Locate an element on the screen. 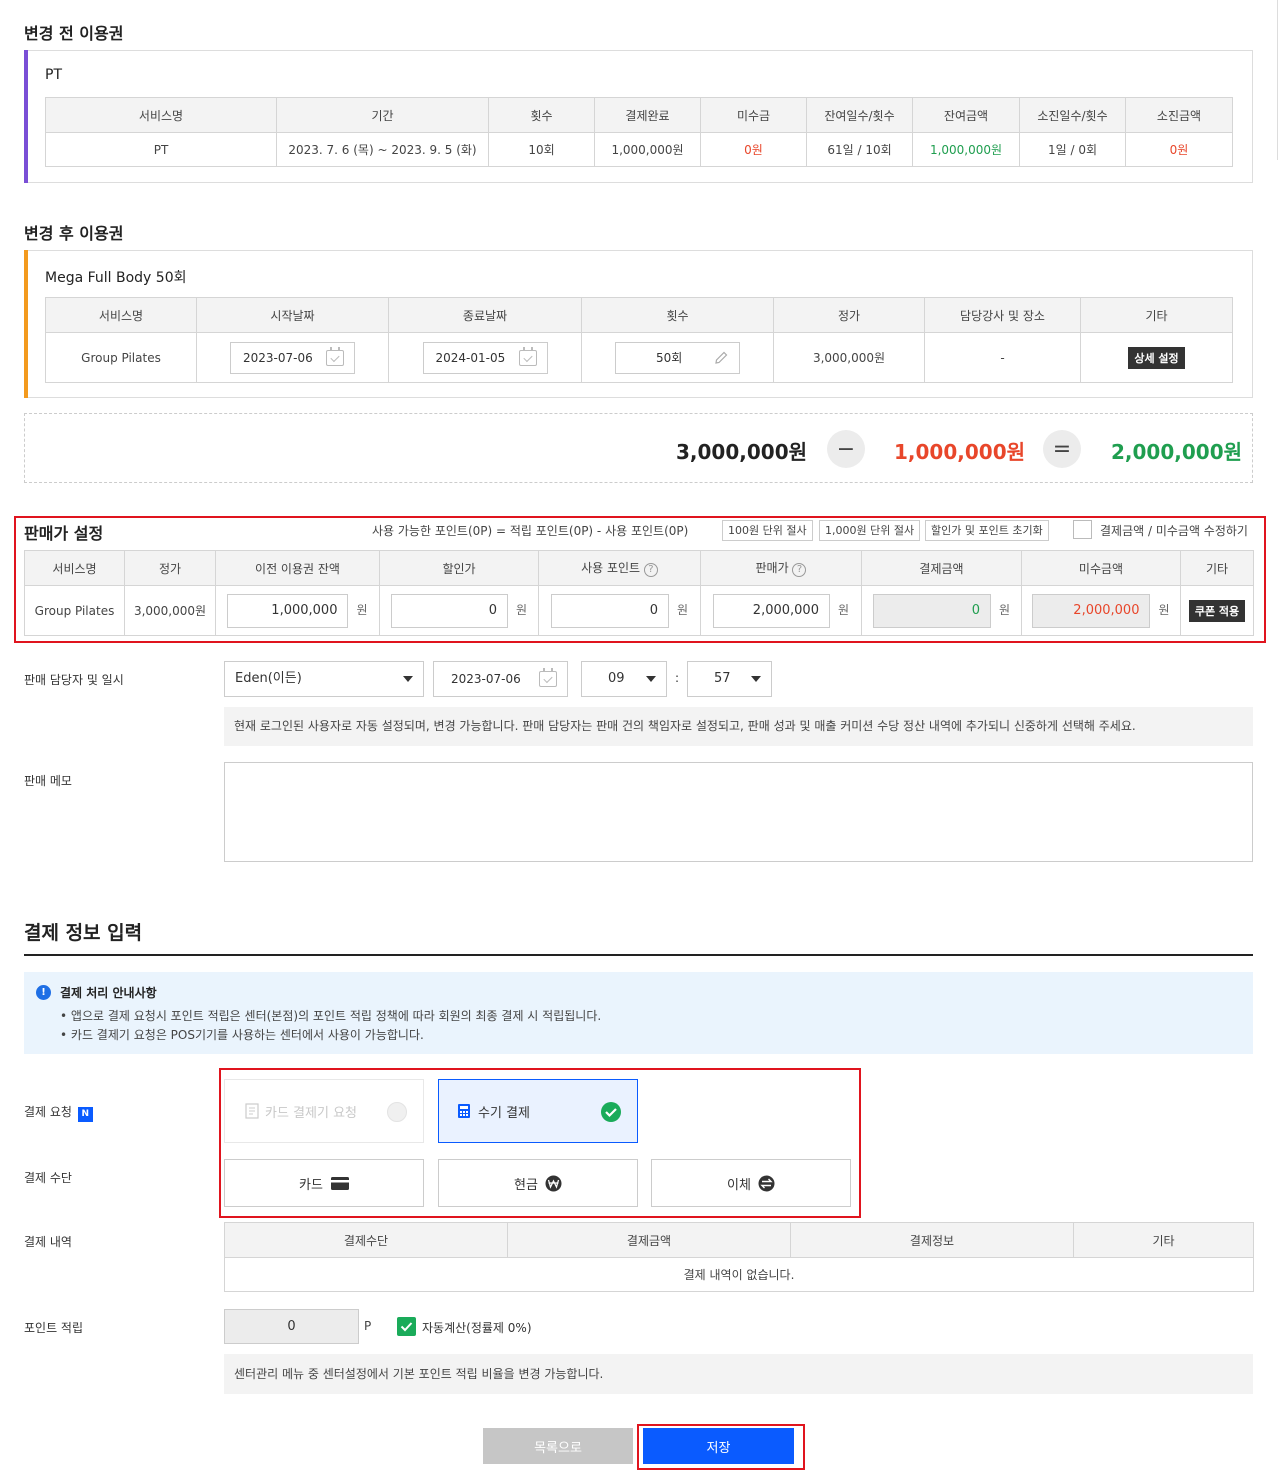  table-header: 기간 is located at coordinates (382, 115).